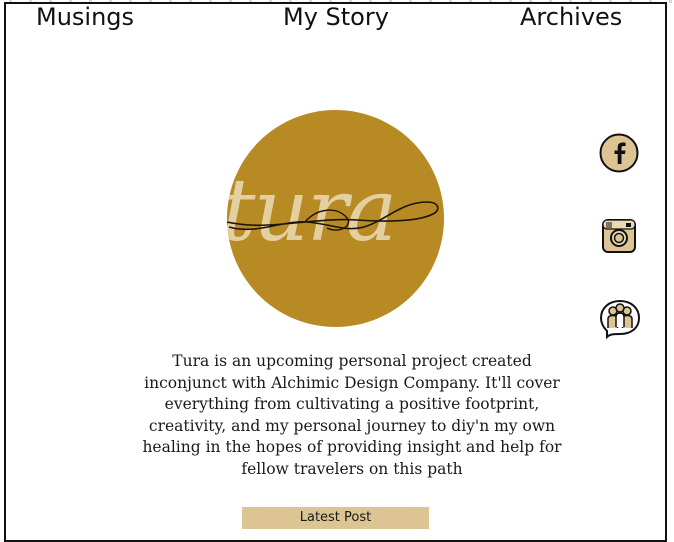 This screenshot has width=674, height=542. Describe the element at coordinates (85, 17) in the screenshot. I see `nav-musings: Musings` at that location.